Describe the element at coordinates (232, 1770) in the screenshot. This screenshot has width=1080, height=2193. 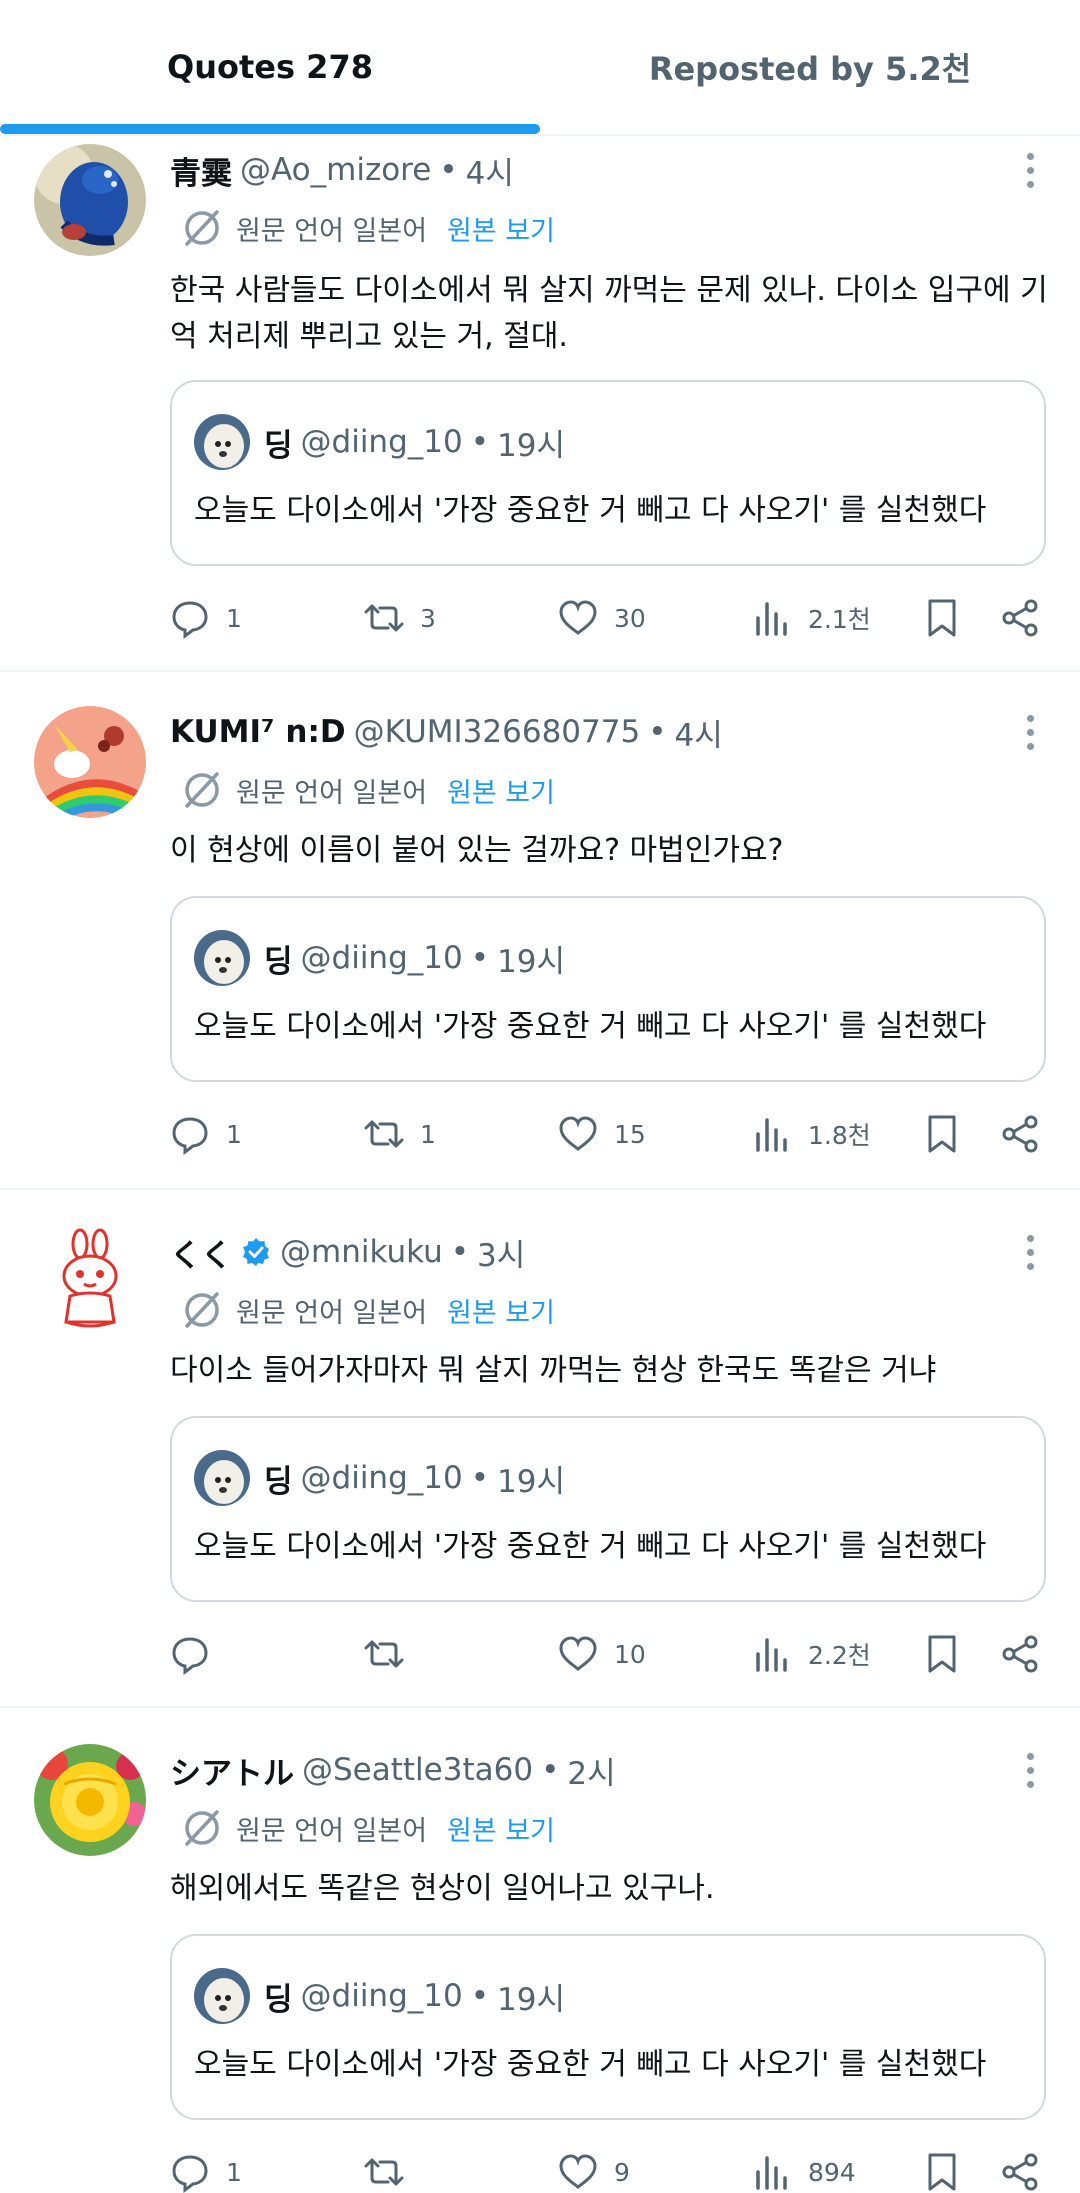
I see `author-name: シアトル` at that location.